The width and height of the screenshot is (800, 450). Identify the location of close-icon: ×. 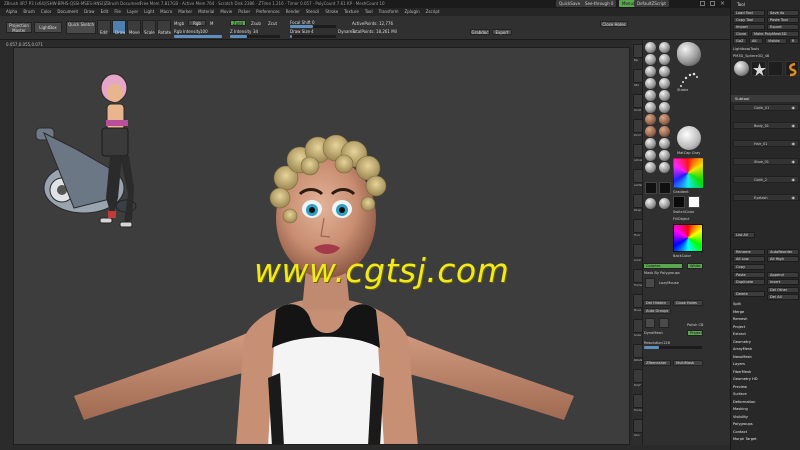
(722, 3).